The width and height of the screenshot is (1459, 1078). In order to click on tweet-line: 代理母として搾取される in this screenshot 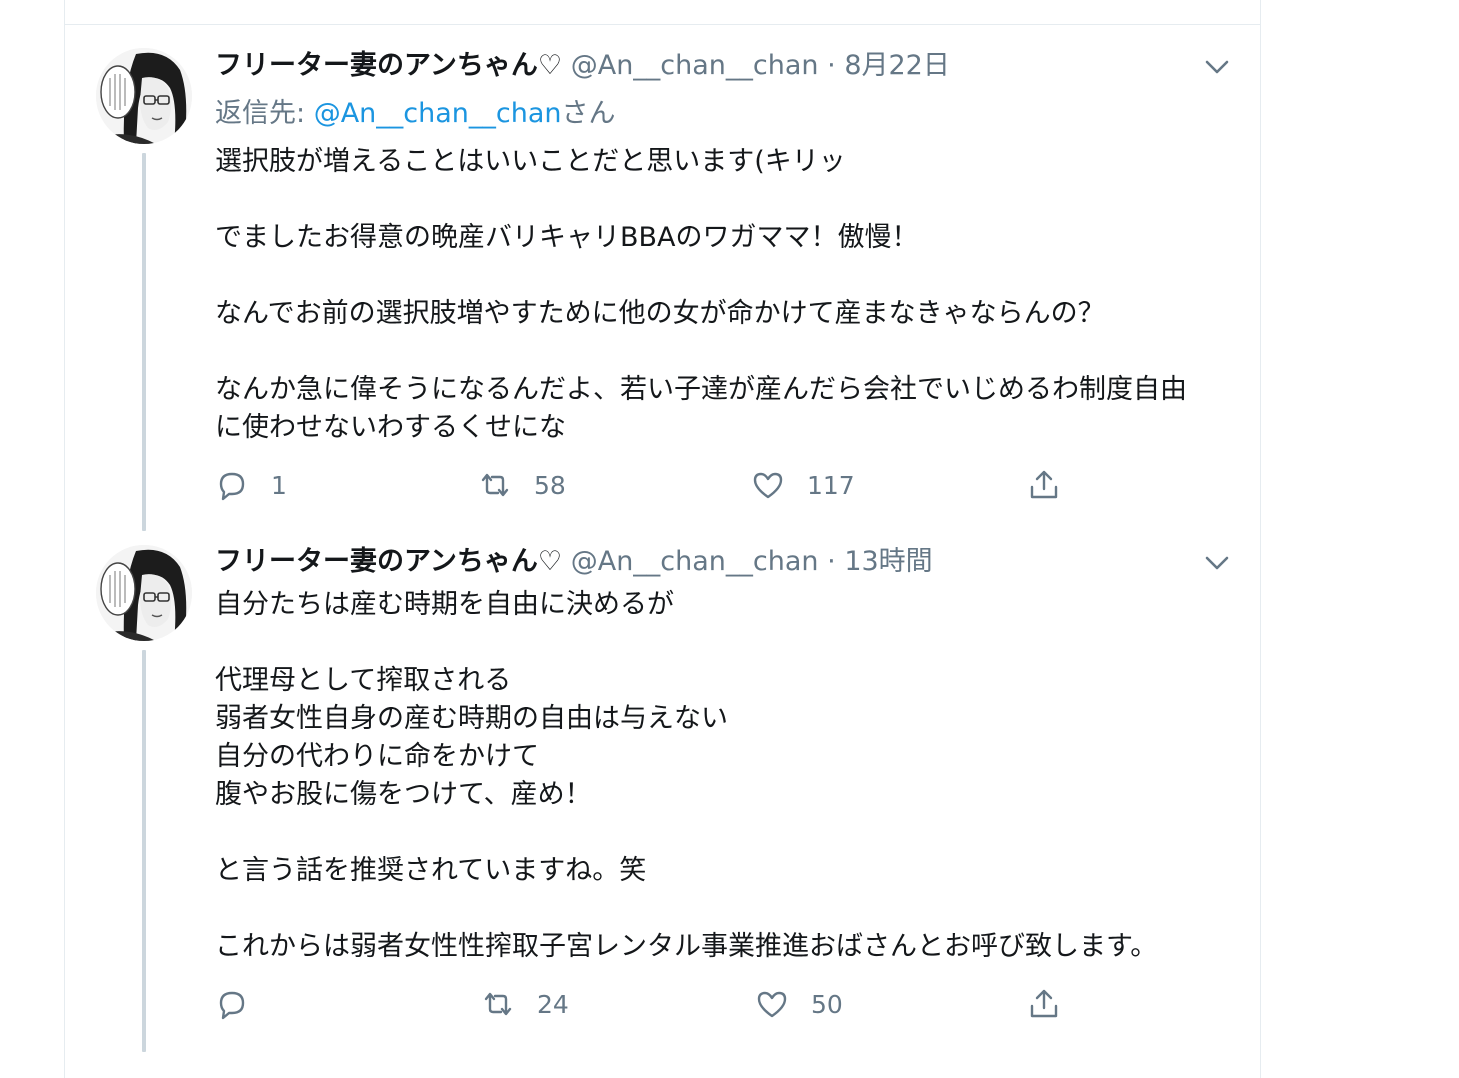, I will do `click(363, 680)`.